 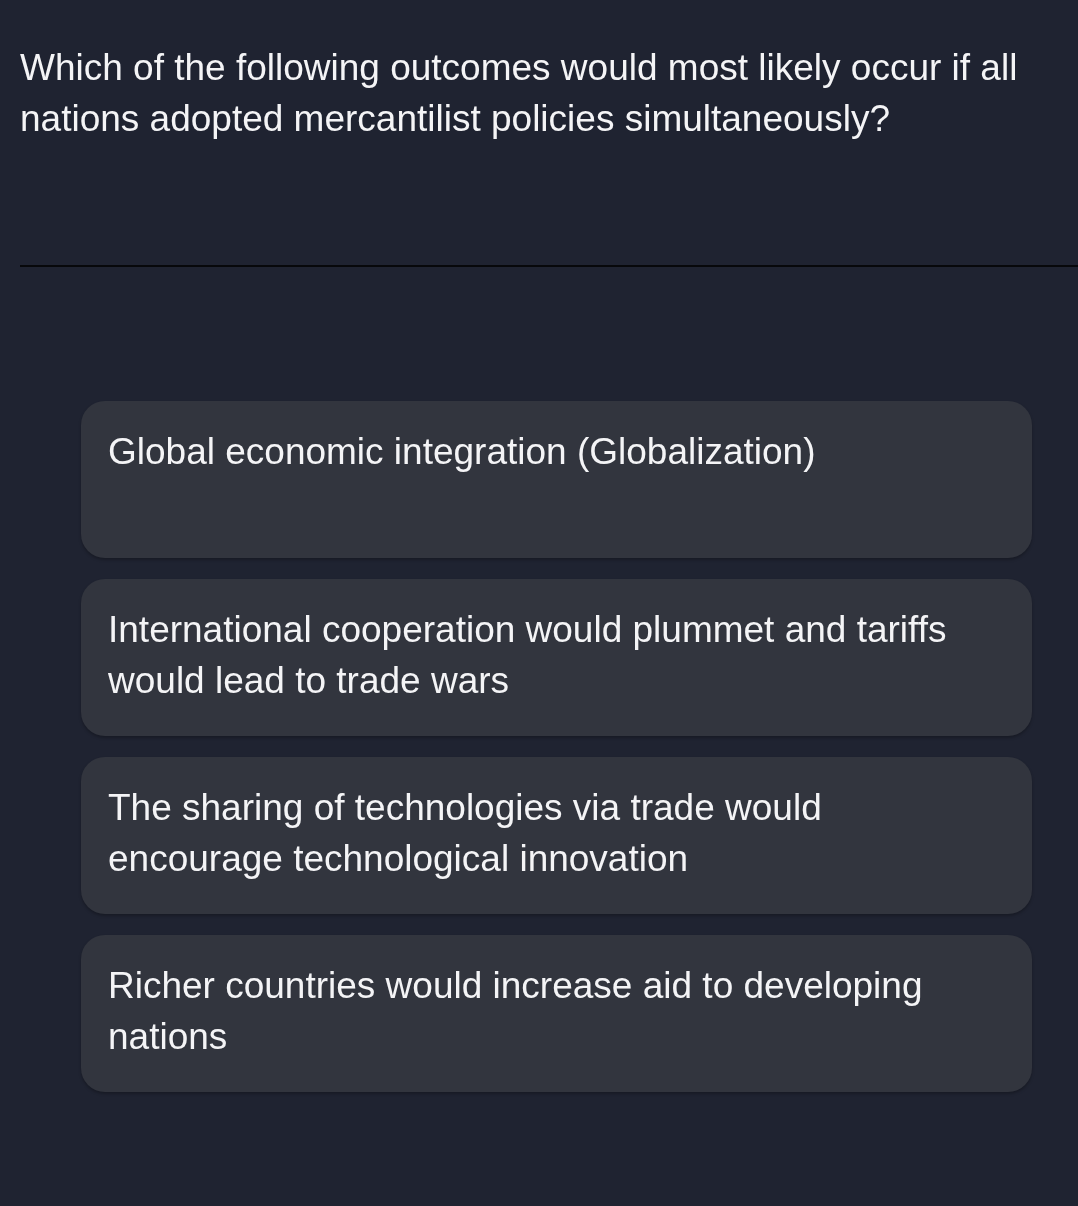 What do you see at coordinates (556, 835) in the screenshot?
I see `answer-option: The sharing of technologies via trade would encourage technological innovation` at bounding box center [556, 835].